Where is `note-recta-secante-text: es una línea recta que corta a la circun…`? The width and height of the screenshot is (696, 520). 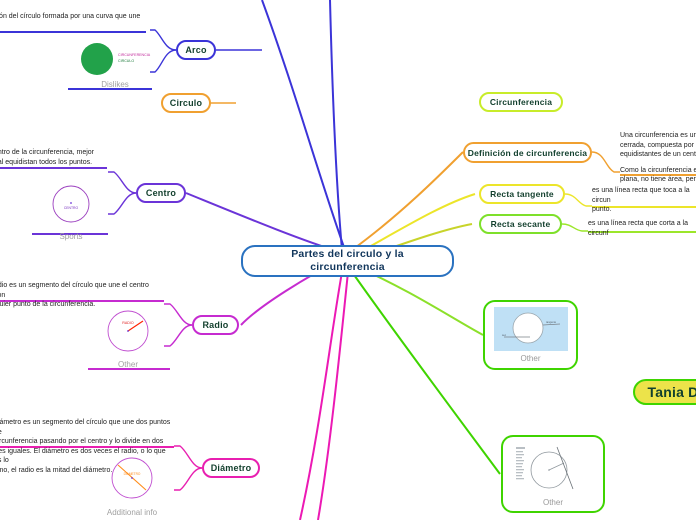
note-recta-secante-text: es una línea recta que corta a la circun… is located at coordinates (638, 228).